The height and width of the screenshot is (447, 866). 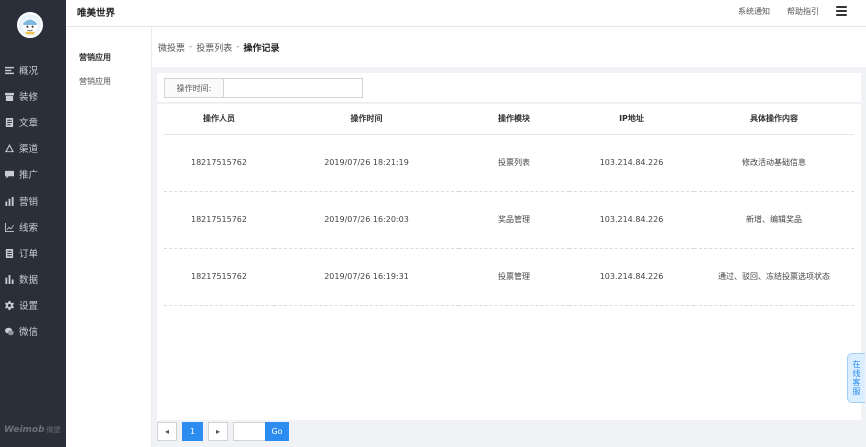 What do you see at coordinates (9, 70) in the screenshot?
I see `list-icon` at bounding box center [9, 70].